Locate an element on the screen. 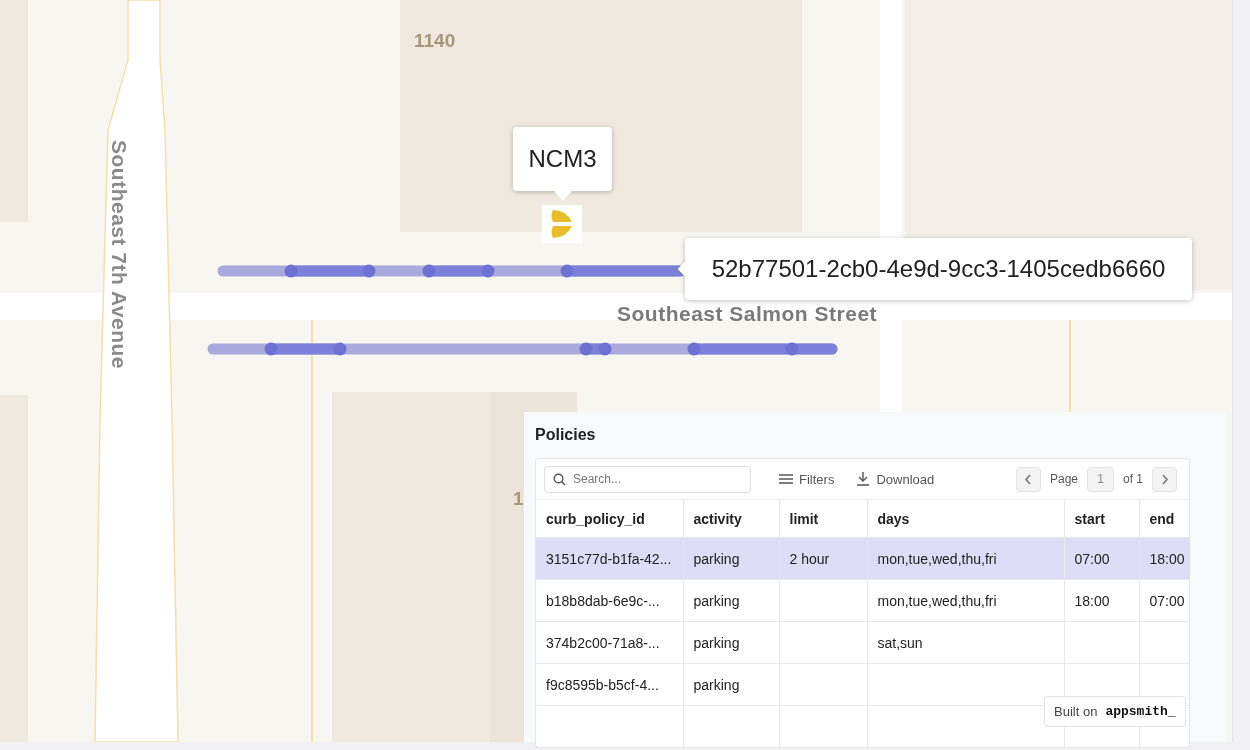 This screenshot has height=750, width=1250. previous-page-button is located at coordinates (1028, 479).